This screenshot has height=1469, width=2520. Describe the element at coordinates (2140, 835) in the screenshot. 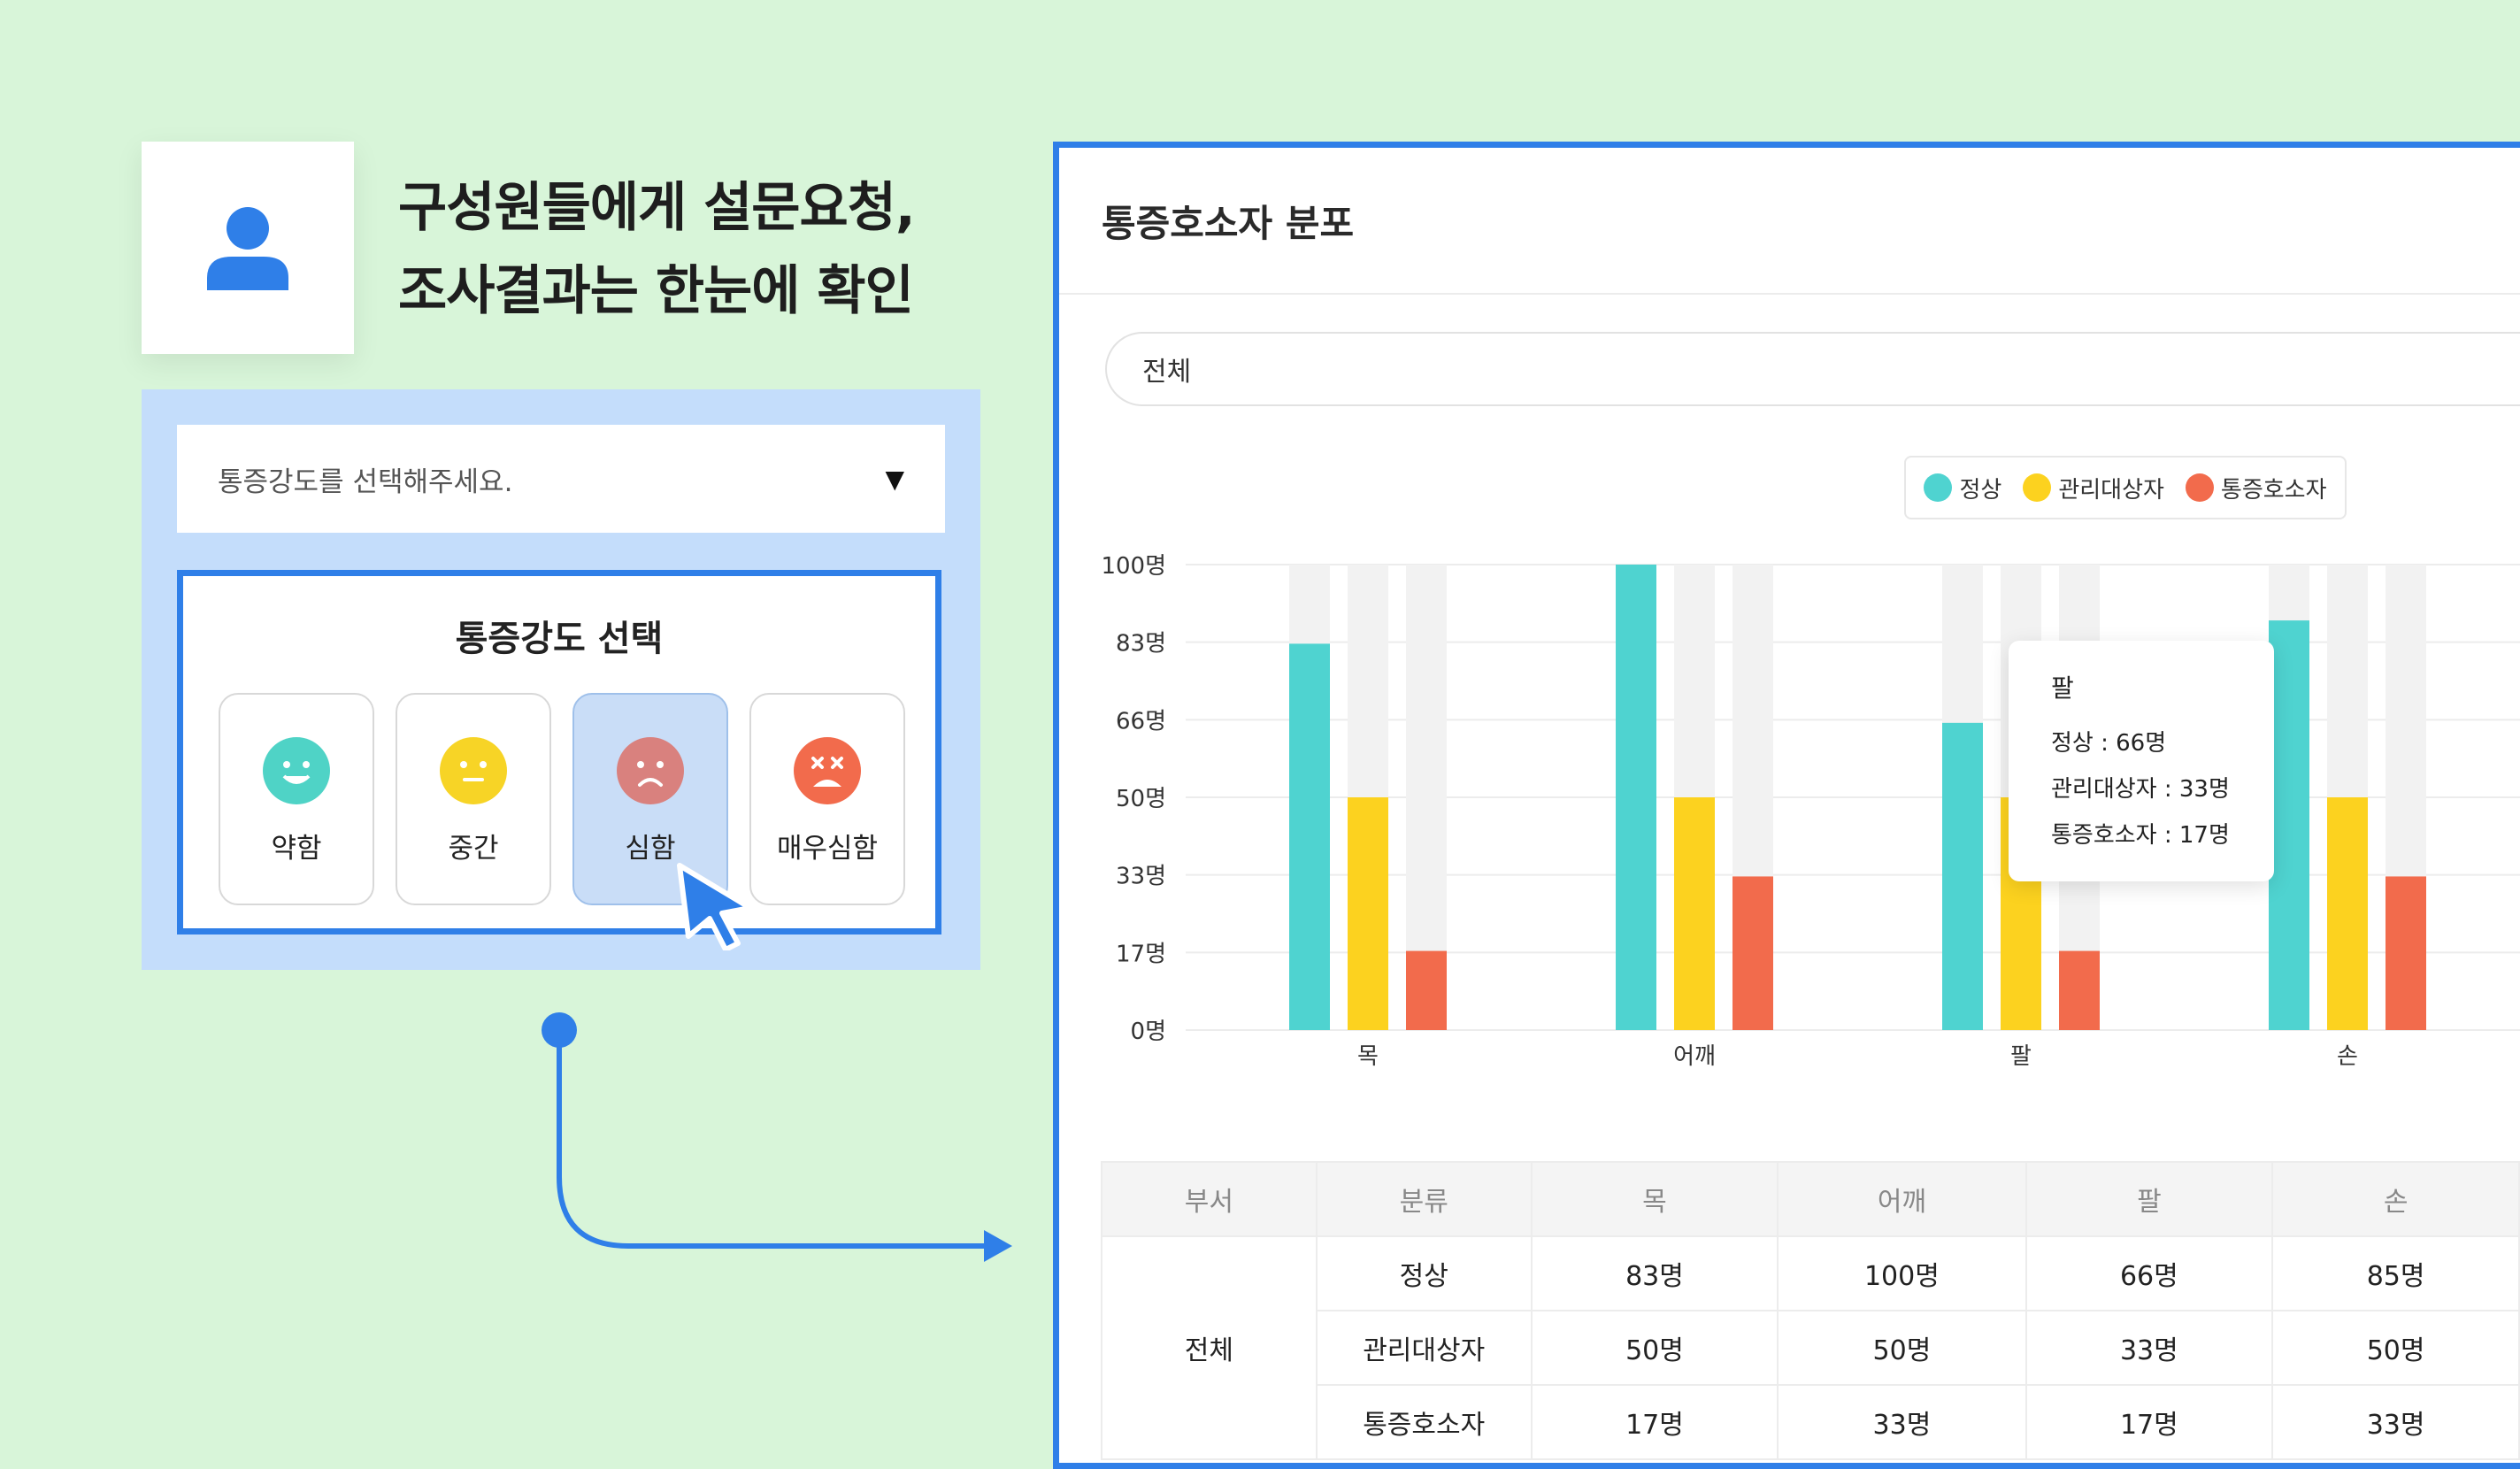

I see `tooltip-row: 통증호소자 : 17명` at that location.